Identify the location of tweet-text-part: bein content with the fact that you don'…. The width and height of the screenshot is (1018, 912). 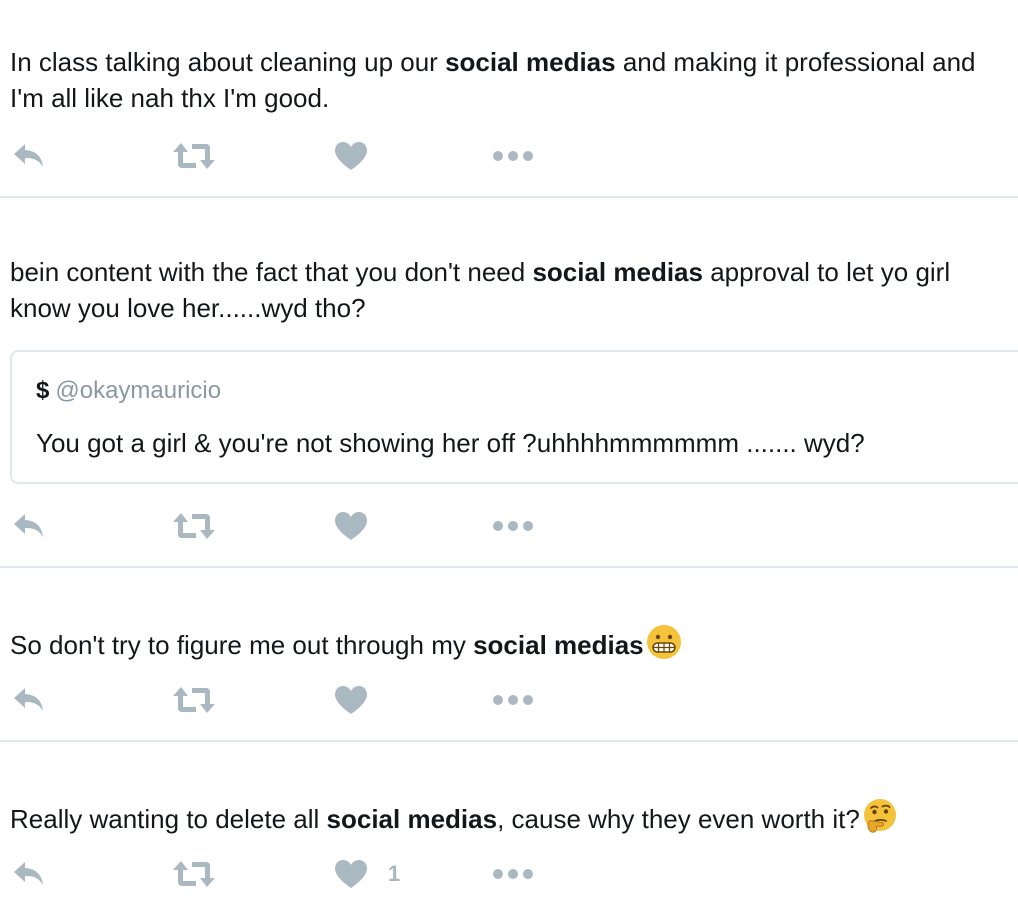
(271, 272).